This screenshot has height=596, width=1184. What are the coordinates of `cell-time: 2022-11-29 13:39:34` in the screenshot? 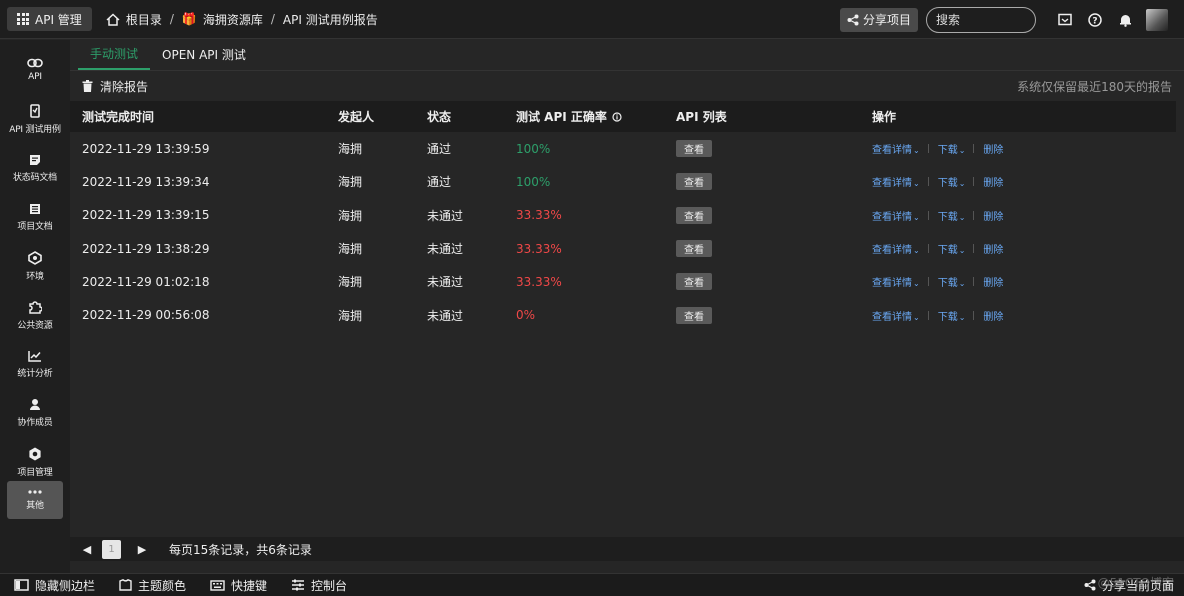 It's located at (146, 181).